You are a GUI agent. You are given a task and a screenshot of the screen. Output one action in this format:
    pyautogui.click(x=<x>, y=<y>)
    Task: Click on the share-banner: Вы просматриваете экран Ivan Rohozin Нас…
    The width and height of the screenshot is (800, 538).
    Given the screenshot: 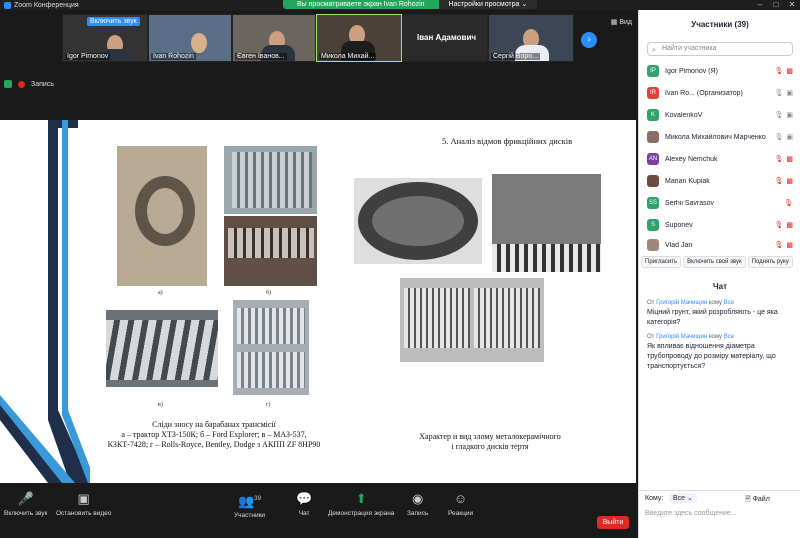 What is the action you would take?
    pyautogui.click(x=410, y=4)
    